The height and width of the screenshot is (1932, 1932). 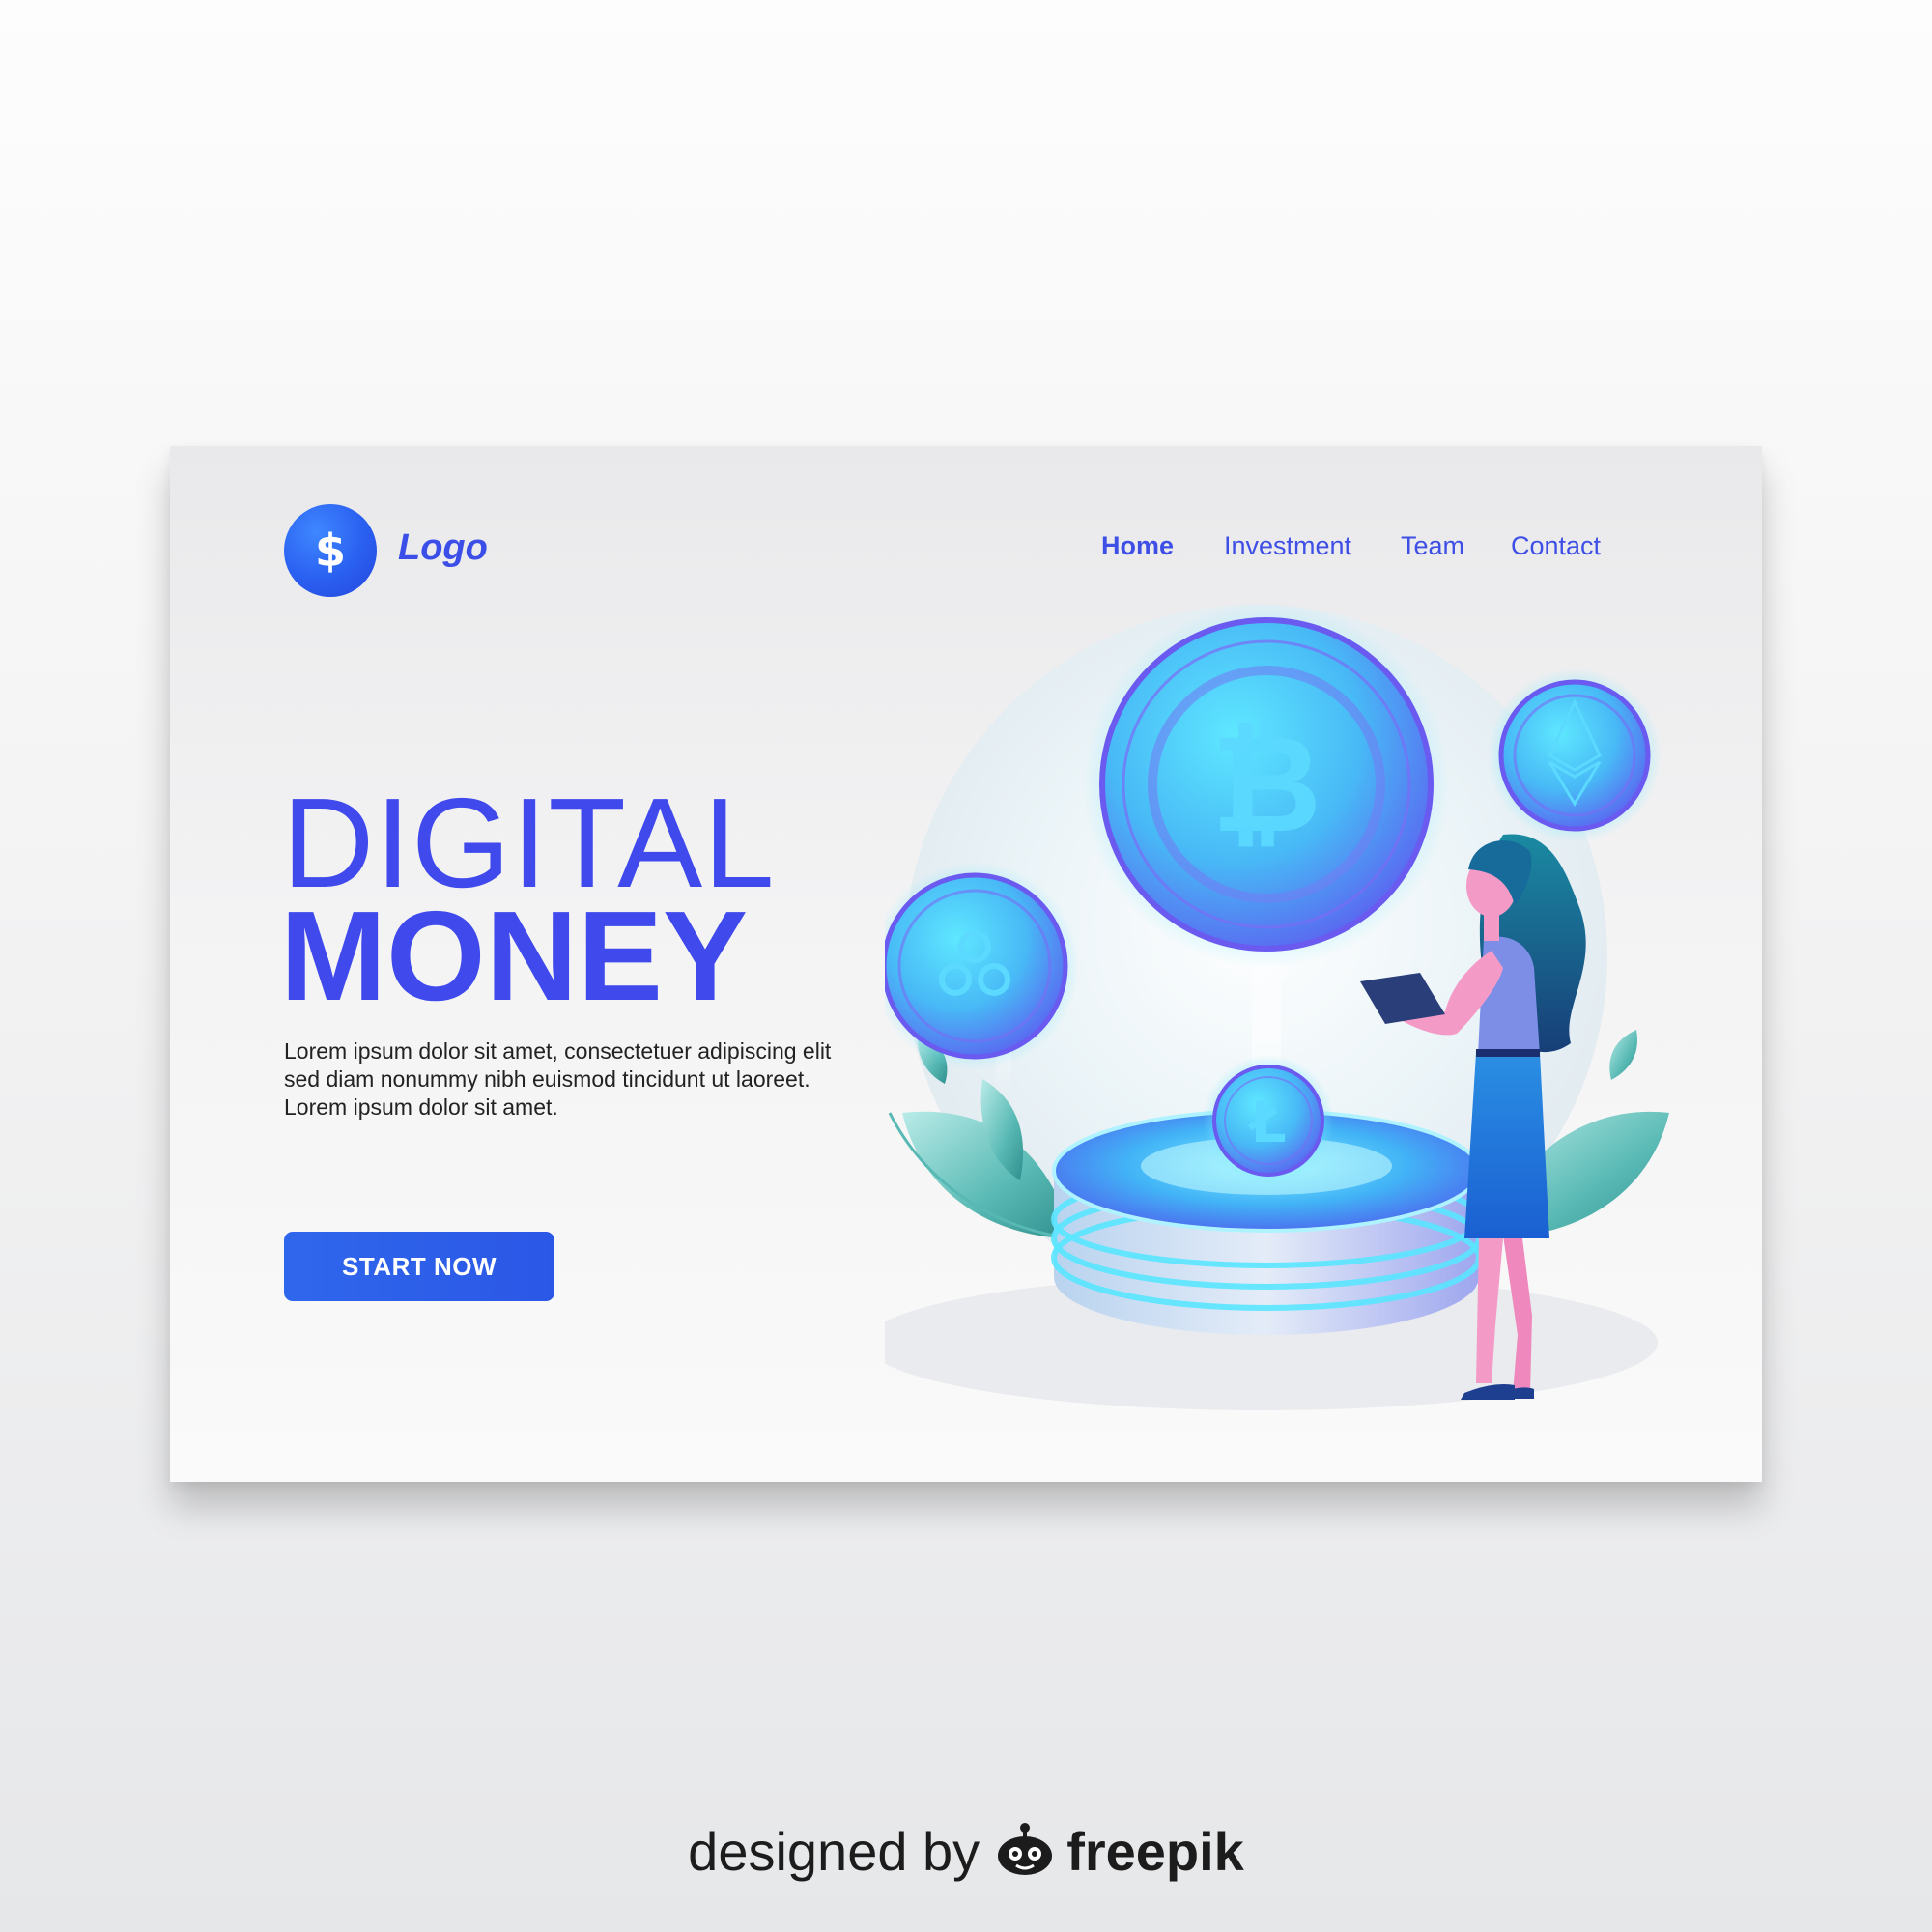 What do you see at coordinates (1432, 546) in the screenshot?
I see `nav-team: Team` at bounding box center [1432, 546].